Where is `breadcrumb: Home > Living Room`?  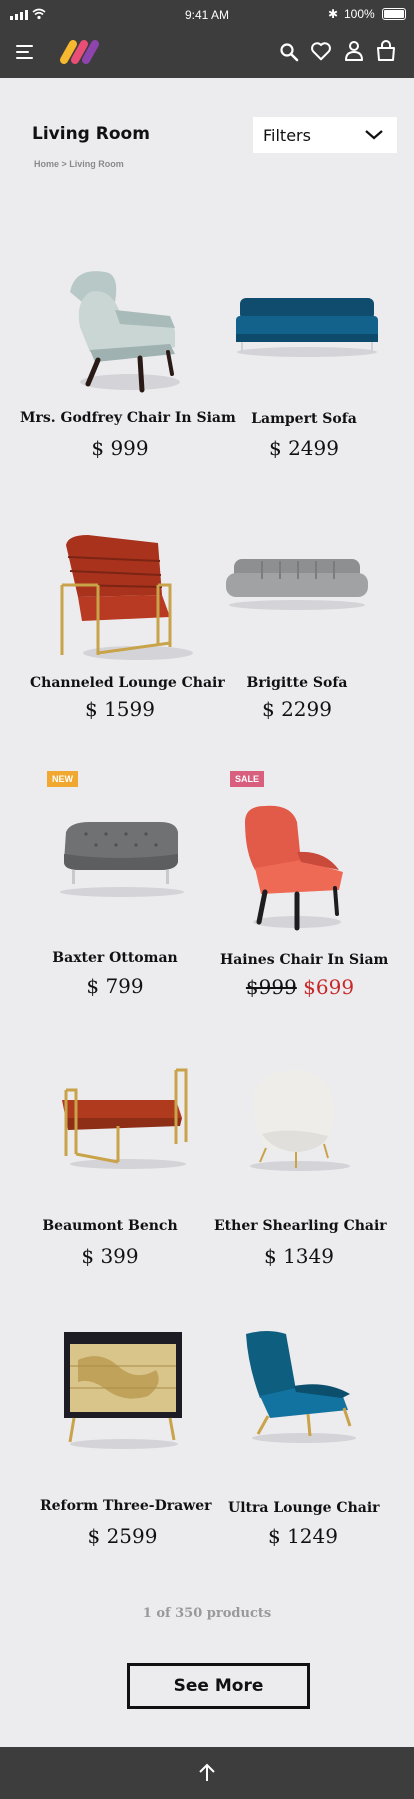
breadcrumb: Home > Living Room is located at coordinates (79, 164).